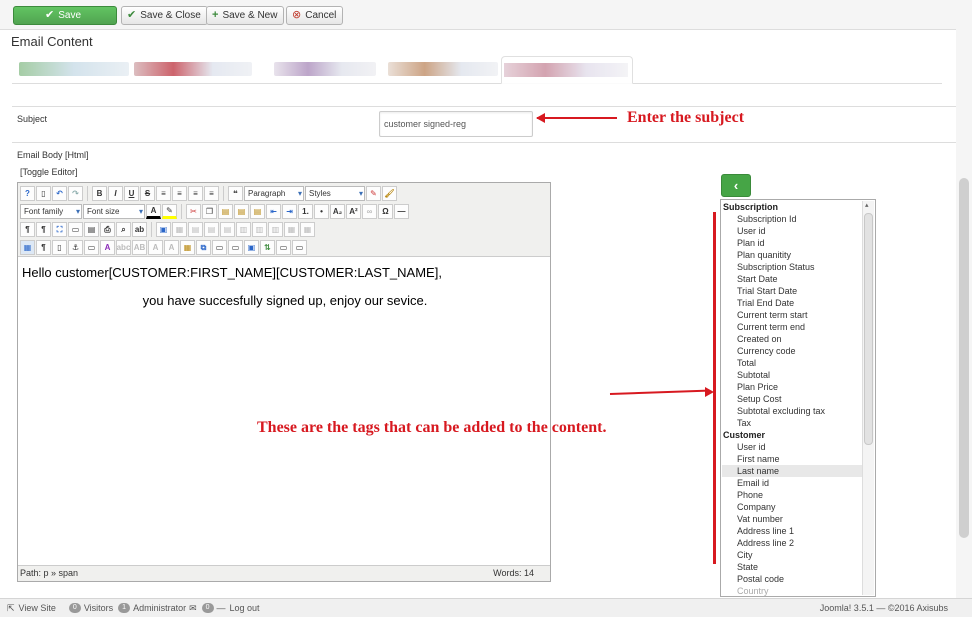  I want to click on col-before-icon: ▥, so click(243, 229).